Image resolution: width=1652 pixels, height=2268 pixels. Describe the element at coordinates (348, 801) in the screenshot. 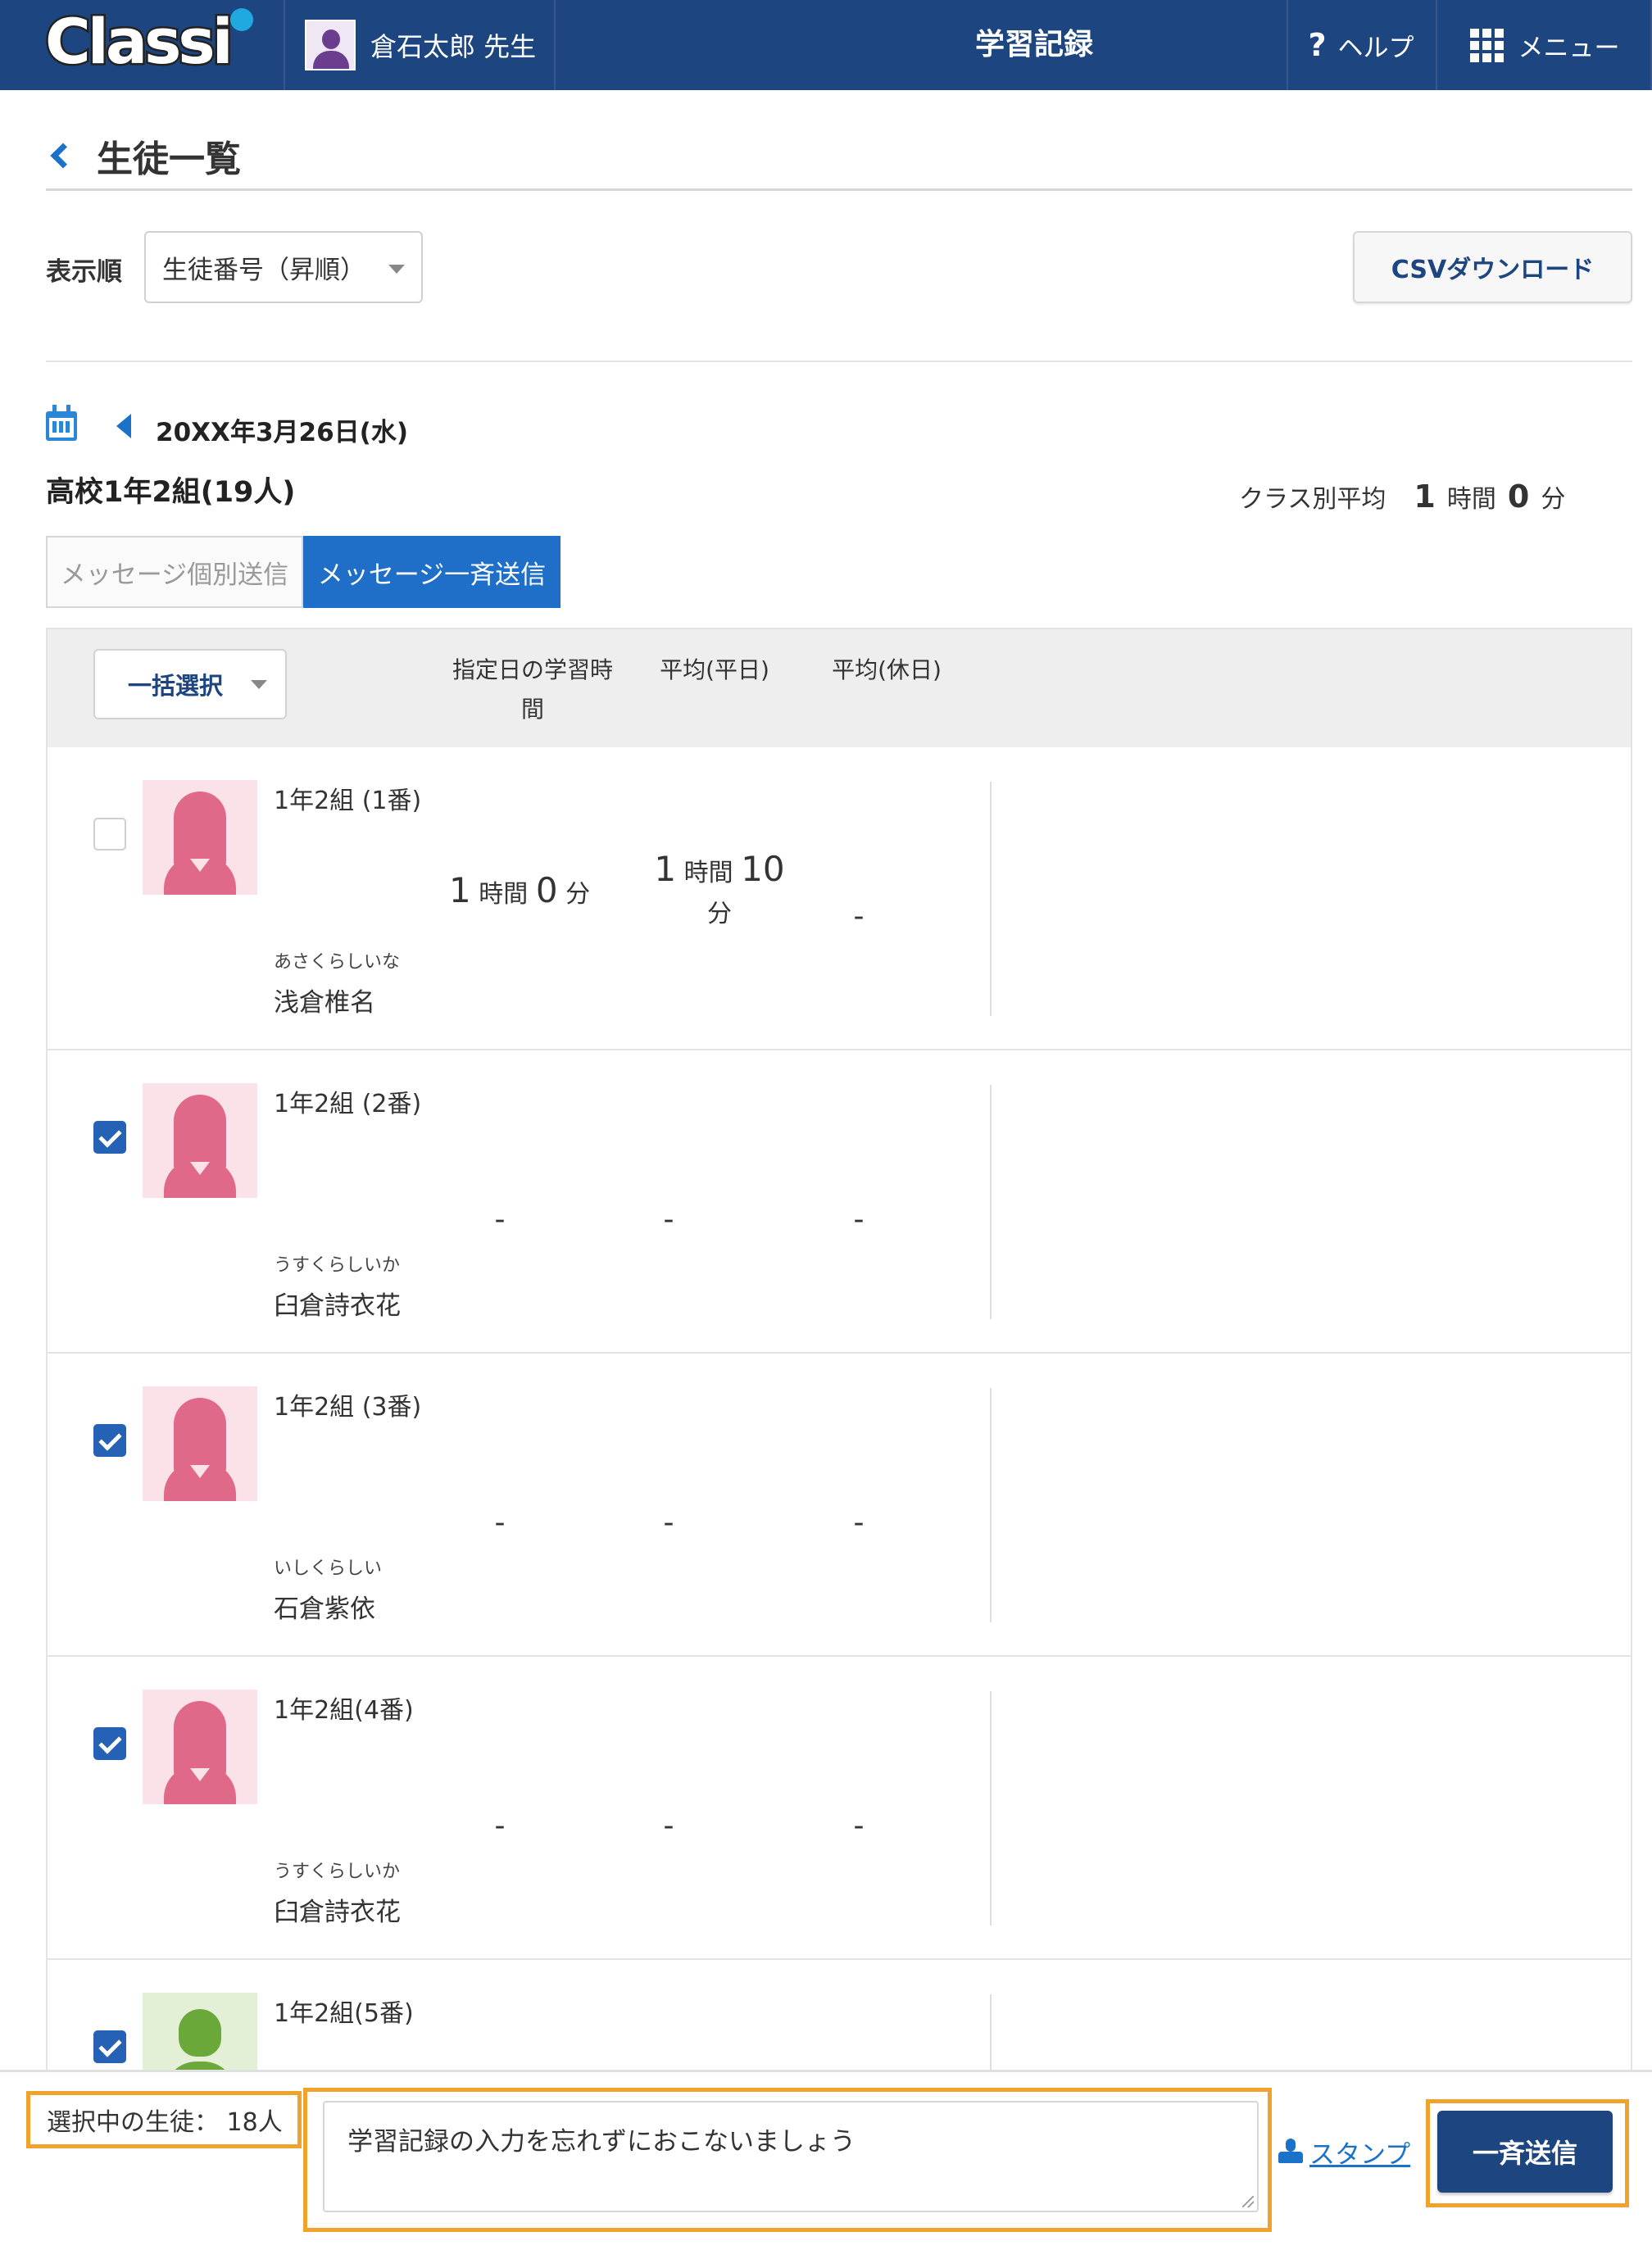

I see `student-class: 1年2組 (1番)` at that location.